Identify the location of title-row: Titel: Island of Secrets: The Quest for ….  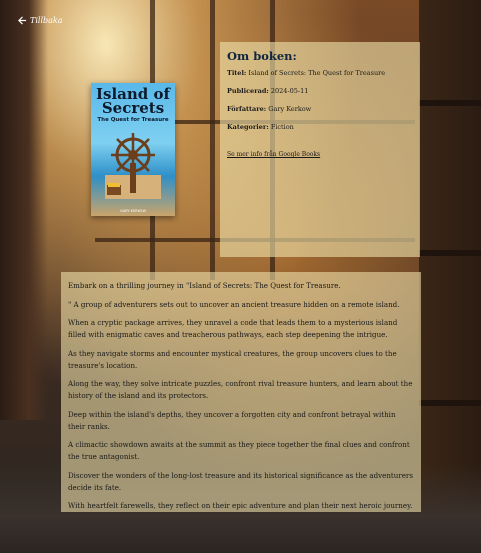
(320, 73).